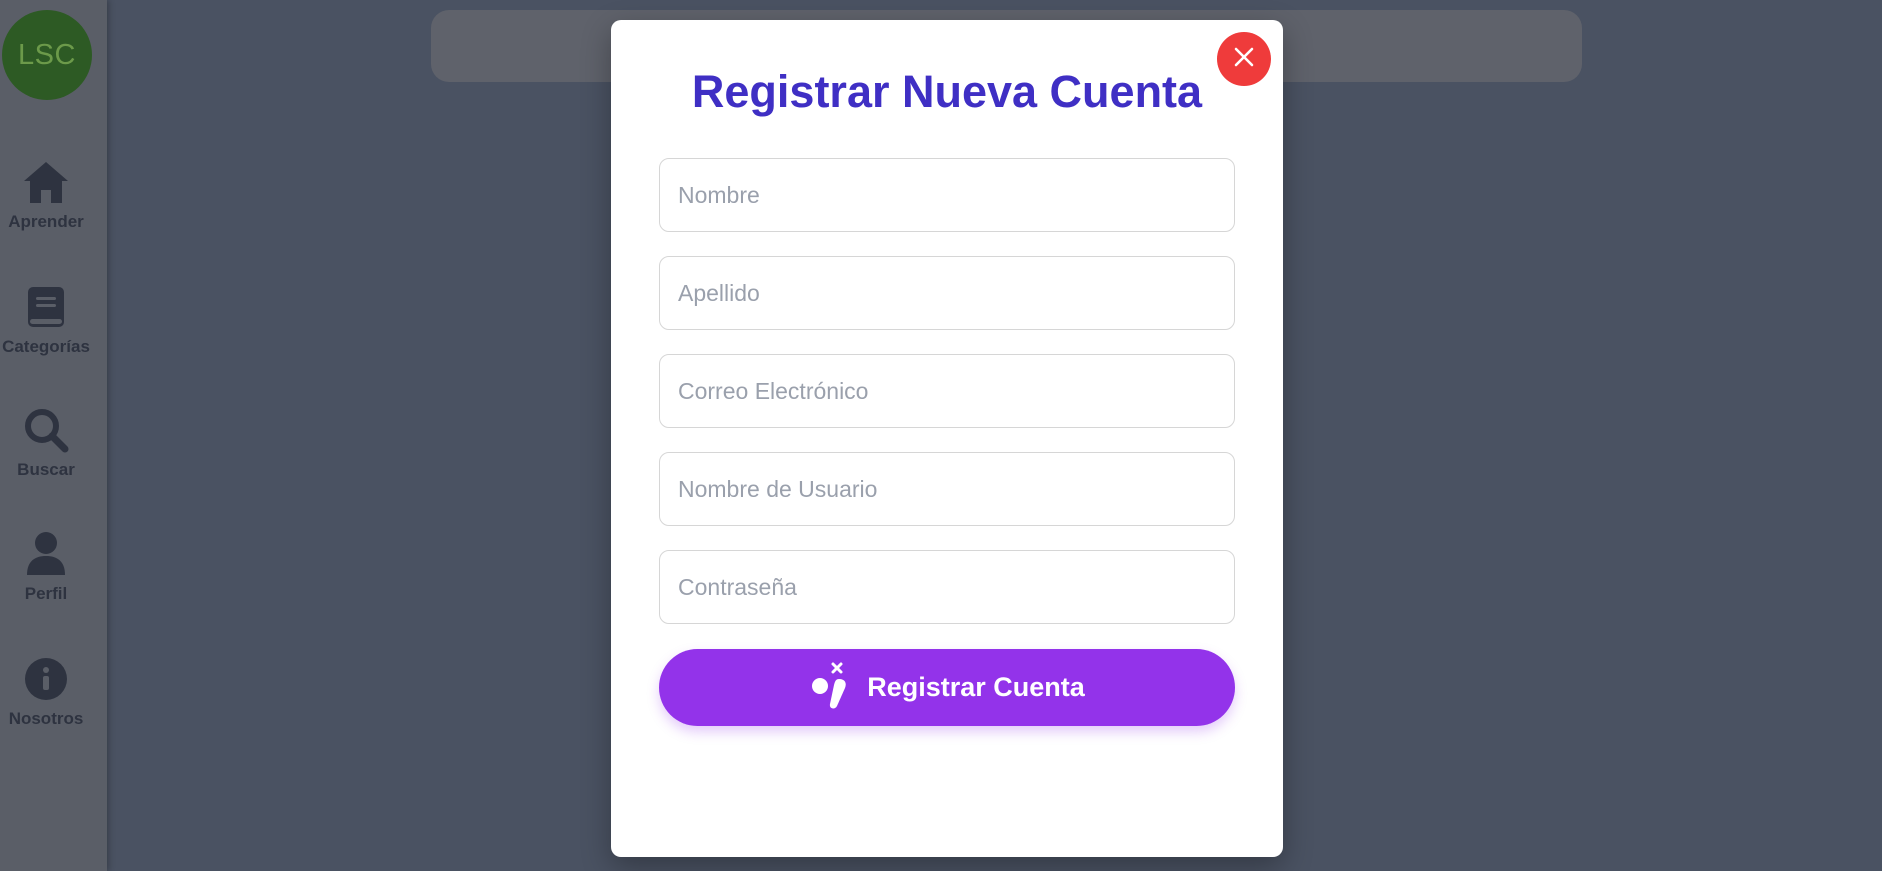 The image size is (1882, 871). What do you see at coordinates (46, 469) in the screenshot?
I see `sidebar-item-label: Buscar` at bounding box center [46, 469].